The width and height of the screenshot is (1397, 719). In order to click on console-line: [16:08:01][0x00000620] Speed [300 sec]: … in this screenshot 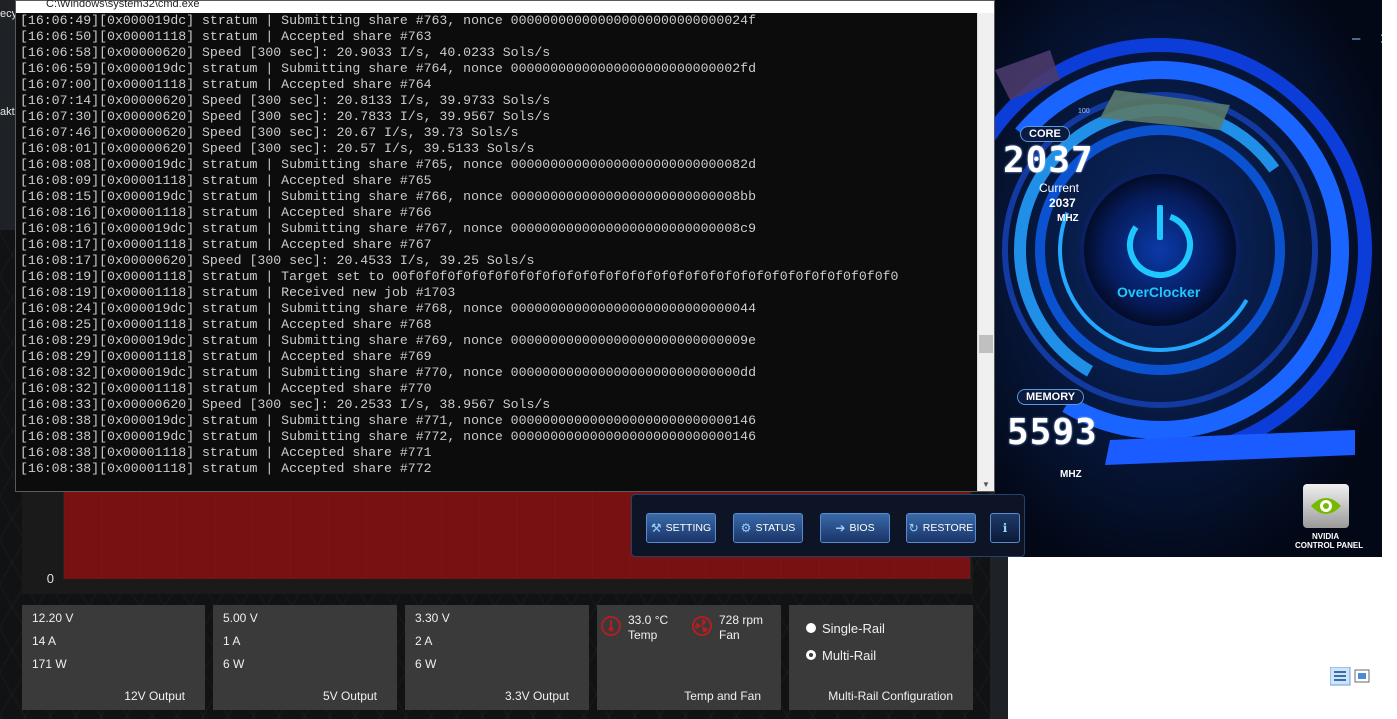, I will do `click(277, 148)`.